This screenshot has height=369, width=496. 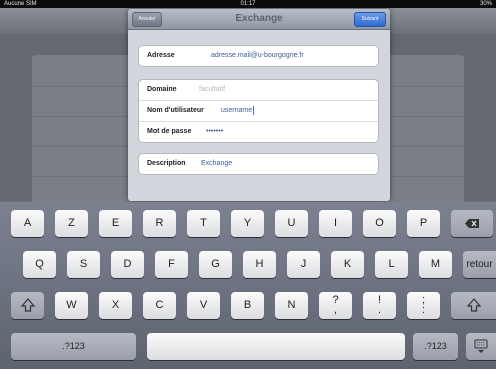 I want to click on domain-label: Domaine, so click(x=162, y=89).